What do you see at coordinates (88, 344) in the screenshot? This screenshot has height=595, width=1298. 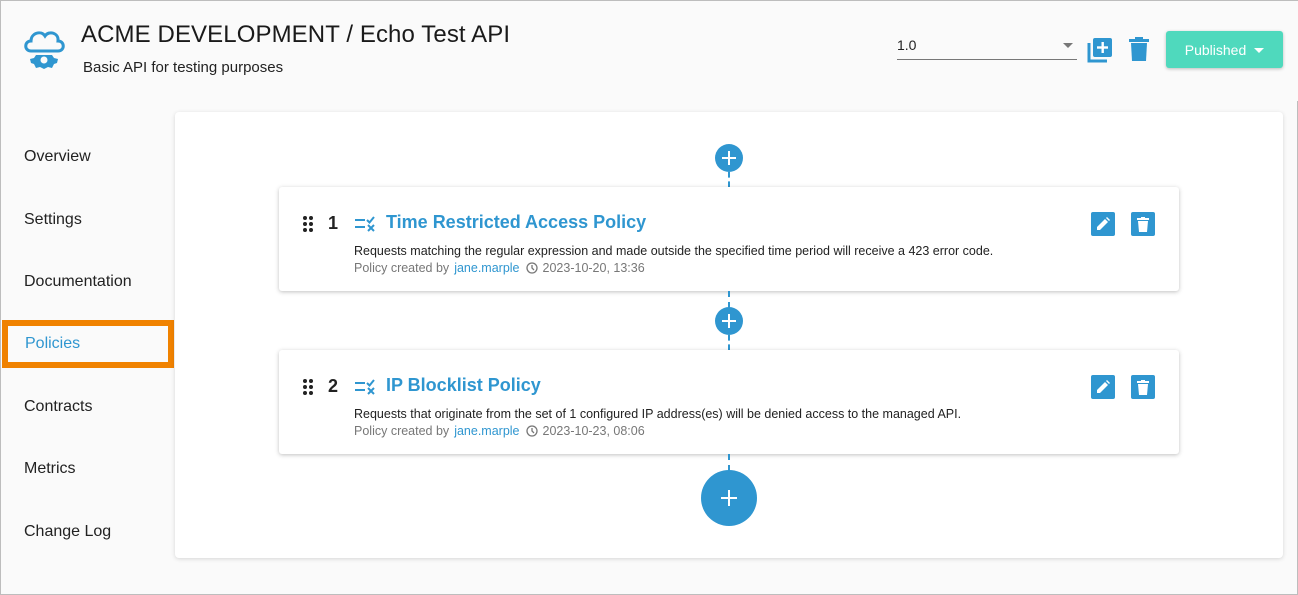 I see `sidebar-item-policies: Policies` at bounding box center [88, 344].